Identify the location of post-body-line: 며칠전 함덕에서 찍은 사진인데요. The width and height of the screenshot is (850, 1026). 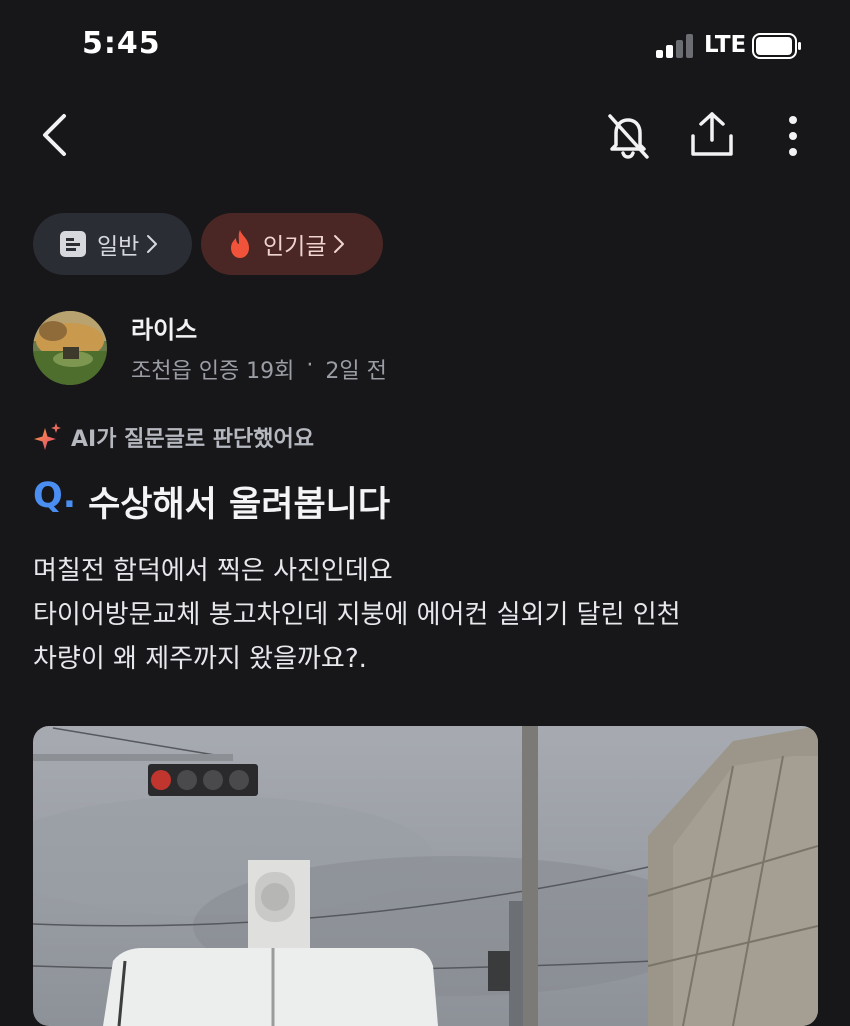
(213, 571).